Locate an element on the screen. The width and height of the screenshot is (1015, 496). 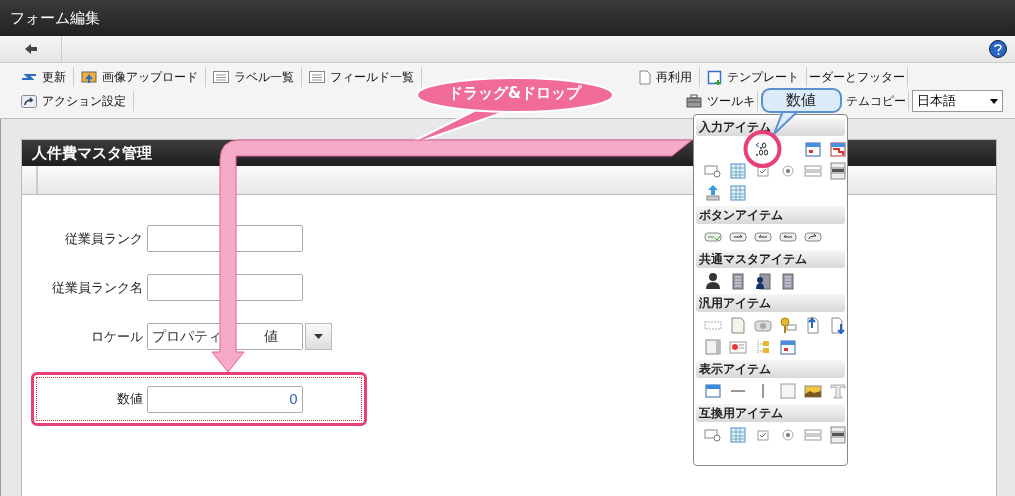
field-label: 数値 is located at coordinates (129, 399).